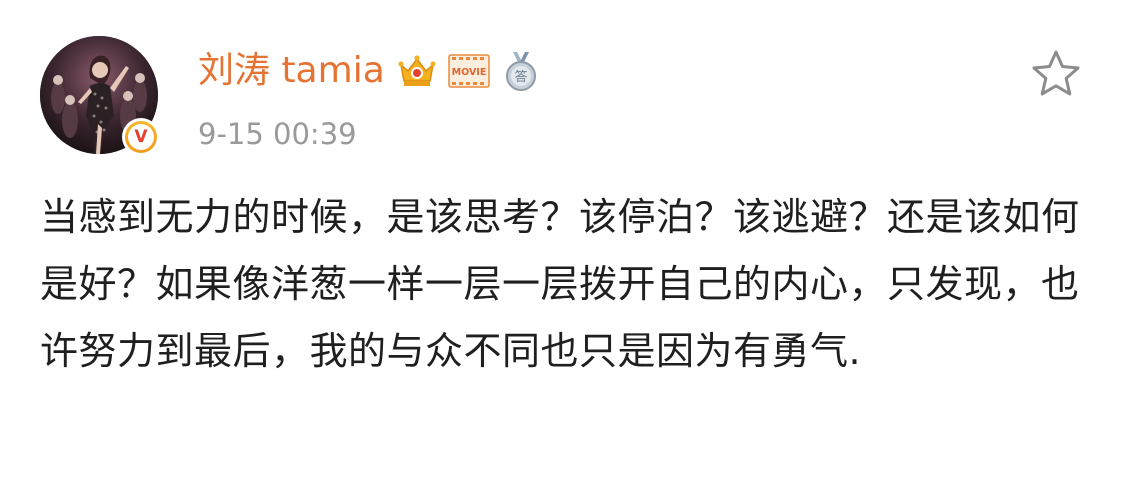  What do you see at coordinates (1056, 74) in the screenshot?
I see `star-outline-icon` at bounding box center [1056, 74].